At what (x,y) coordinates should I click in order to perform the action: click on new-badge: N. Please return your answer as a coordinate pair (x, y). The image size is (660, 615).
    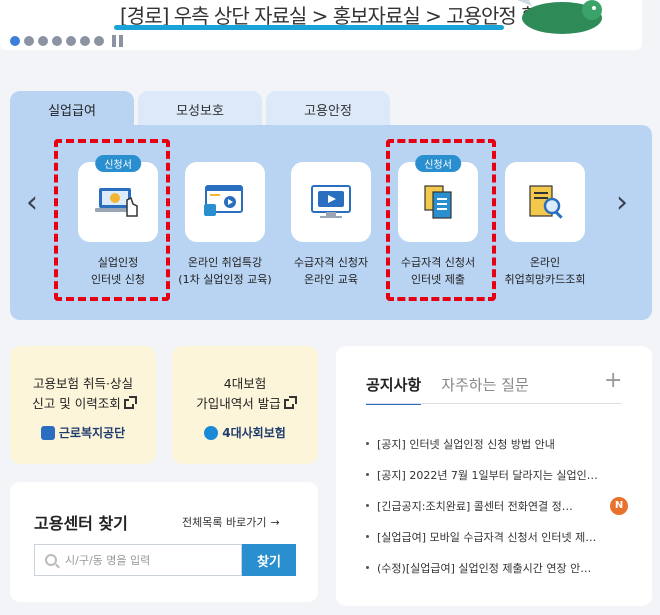
    Looking at the image, I should click on (619, 505).